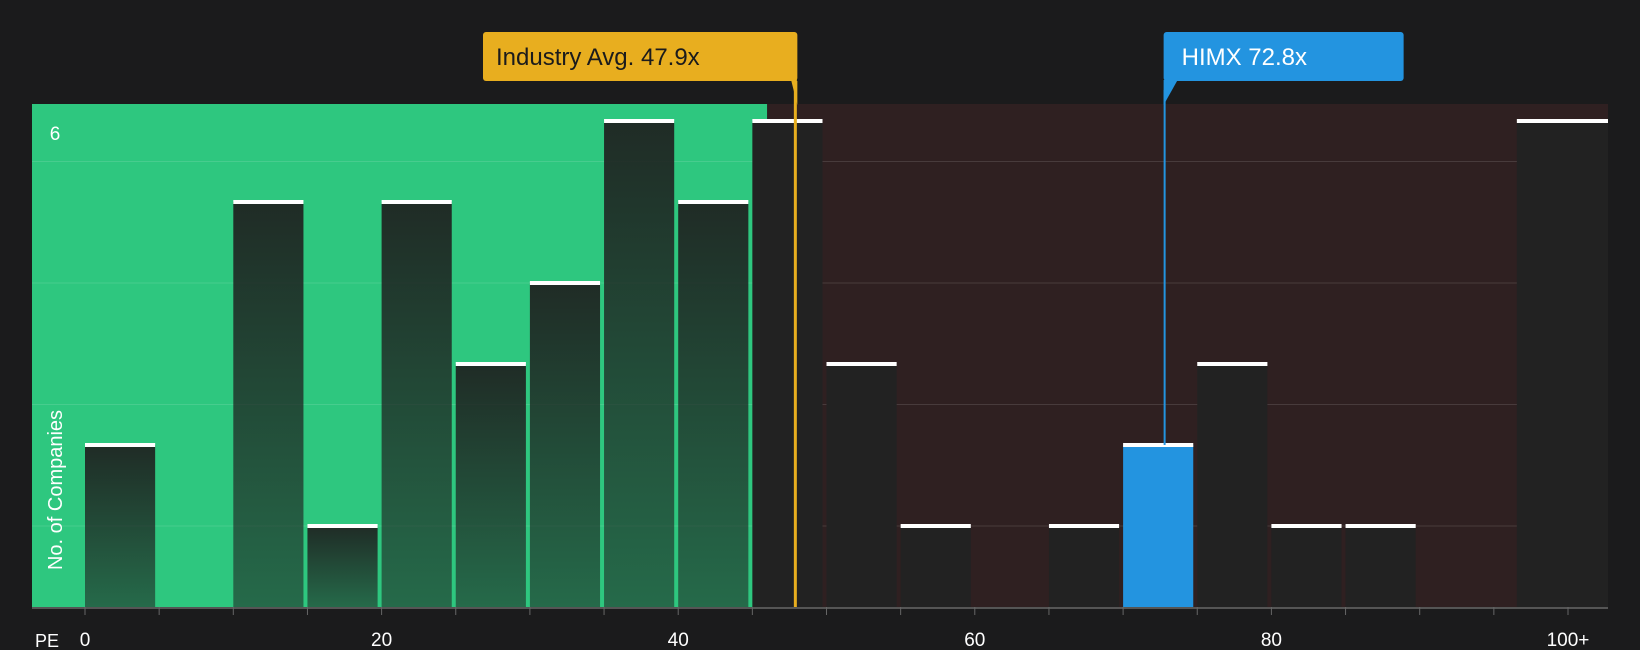 The height and width of the screenshot is (650, 1640). What do you see at coordinates (1244, 57) in the screenshot?
I see `himx-label: HIMX 72.8x` at bounding box center [1244, 57].